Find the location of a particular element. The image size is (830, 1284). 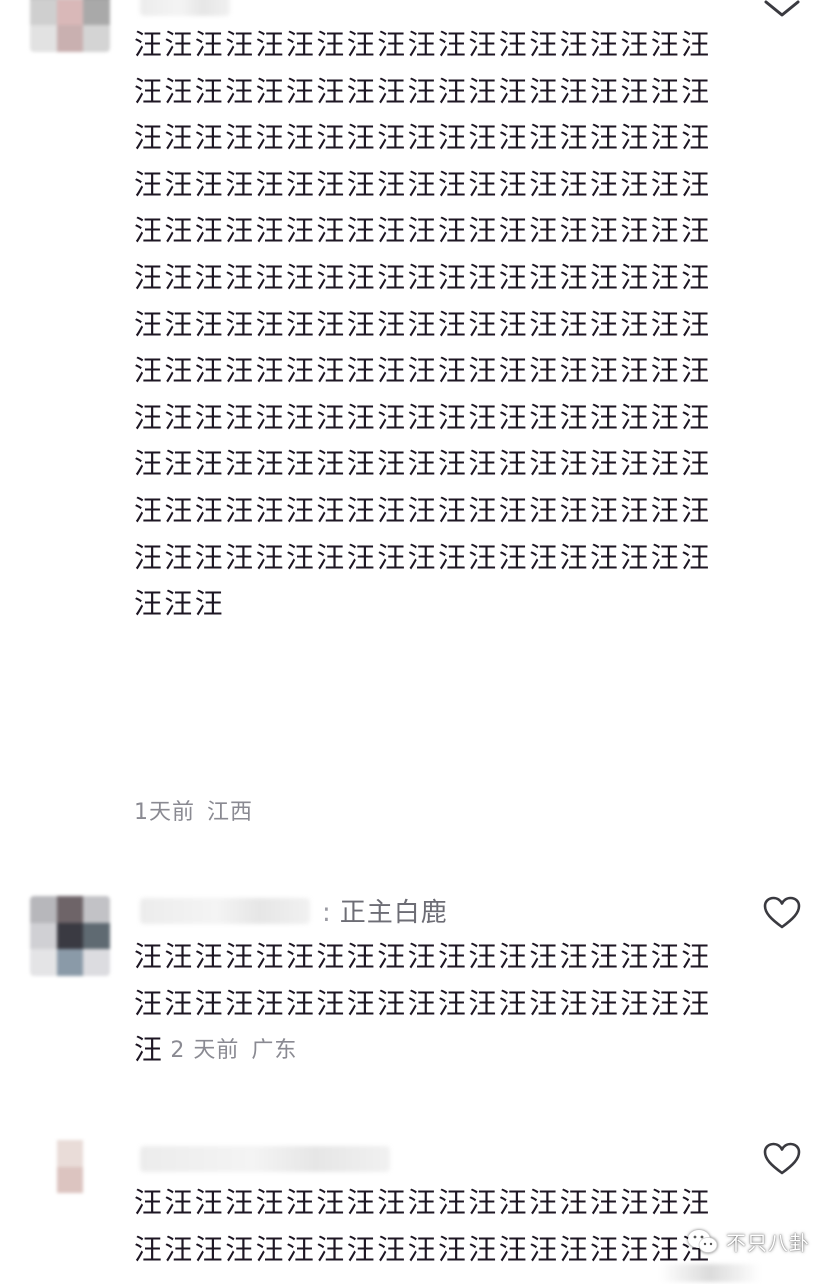

comment-time: 1天前 is located at coordinates (164, 812).